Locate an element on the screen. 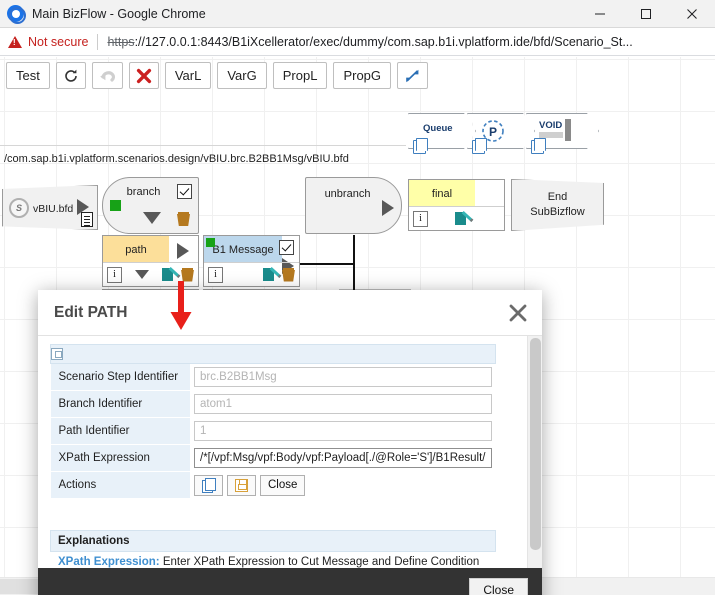 The image size is (715, 595). omnibox-divider is located at coordinates (98, 41).